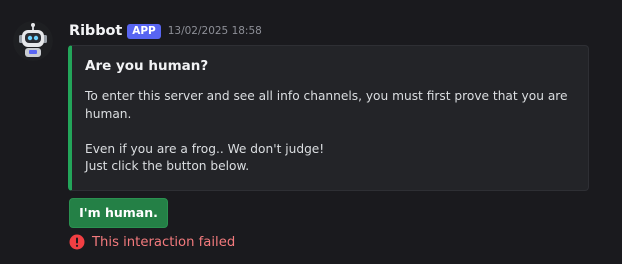  What do you see at coordinates (33, 41) in the screenshot?
I see `robot-avatar-icon` at bounding box center [33, 41].